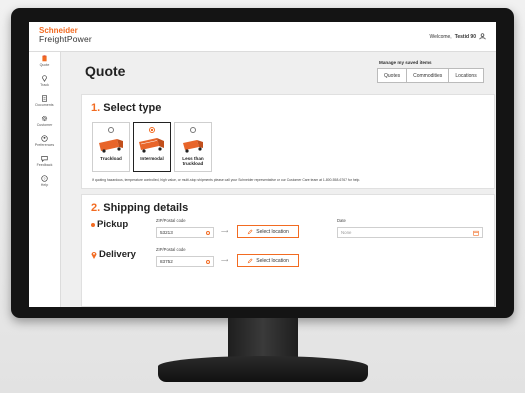 The height and width of the screenshot is (393, 525). Describe the element at coordinates (65, 39) in the screenshot. I see `brand-line2: FreightPower` at that location.